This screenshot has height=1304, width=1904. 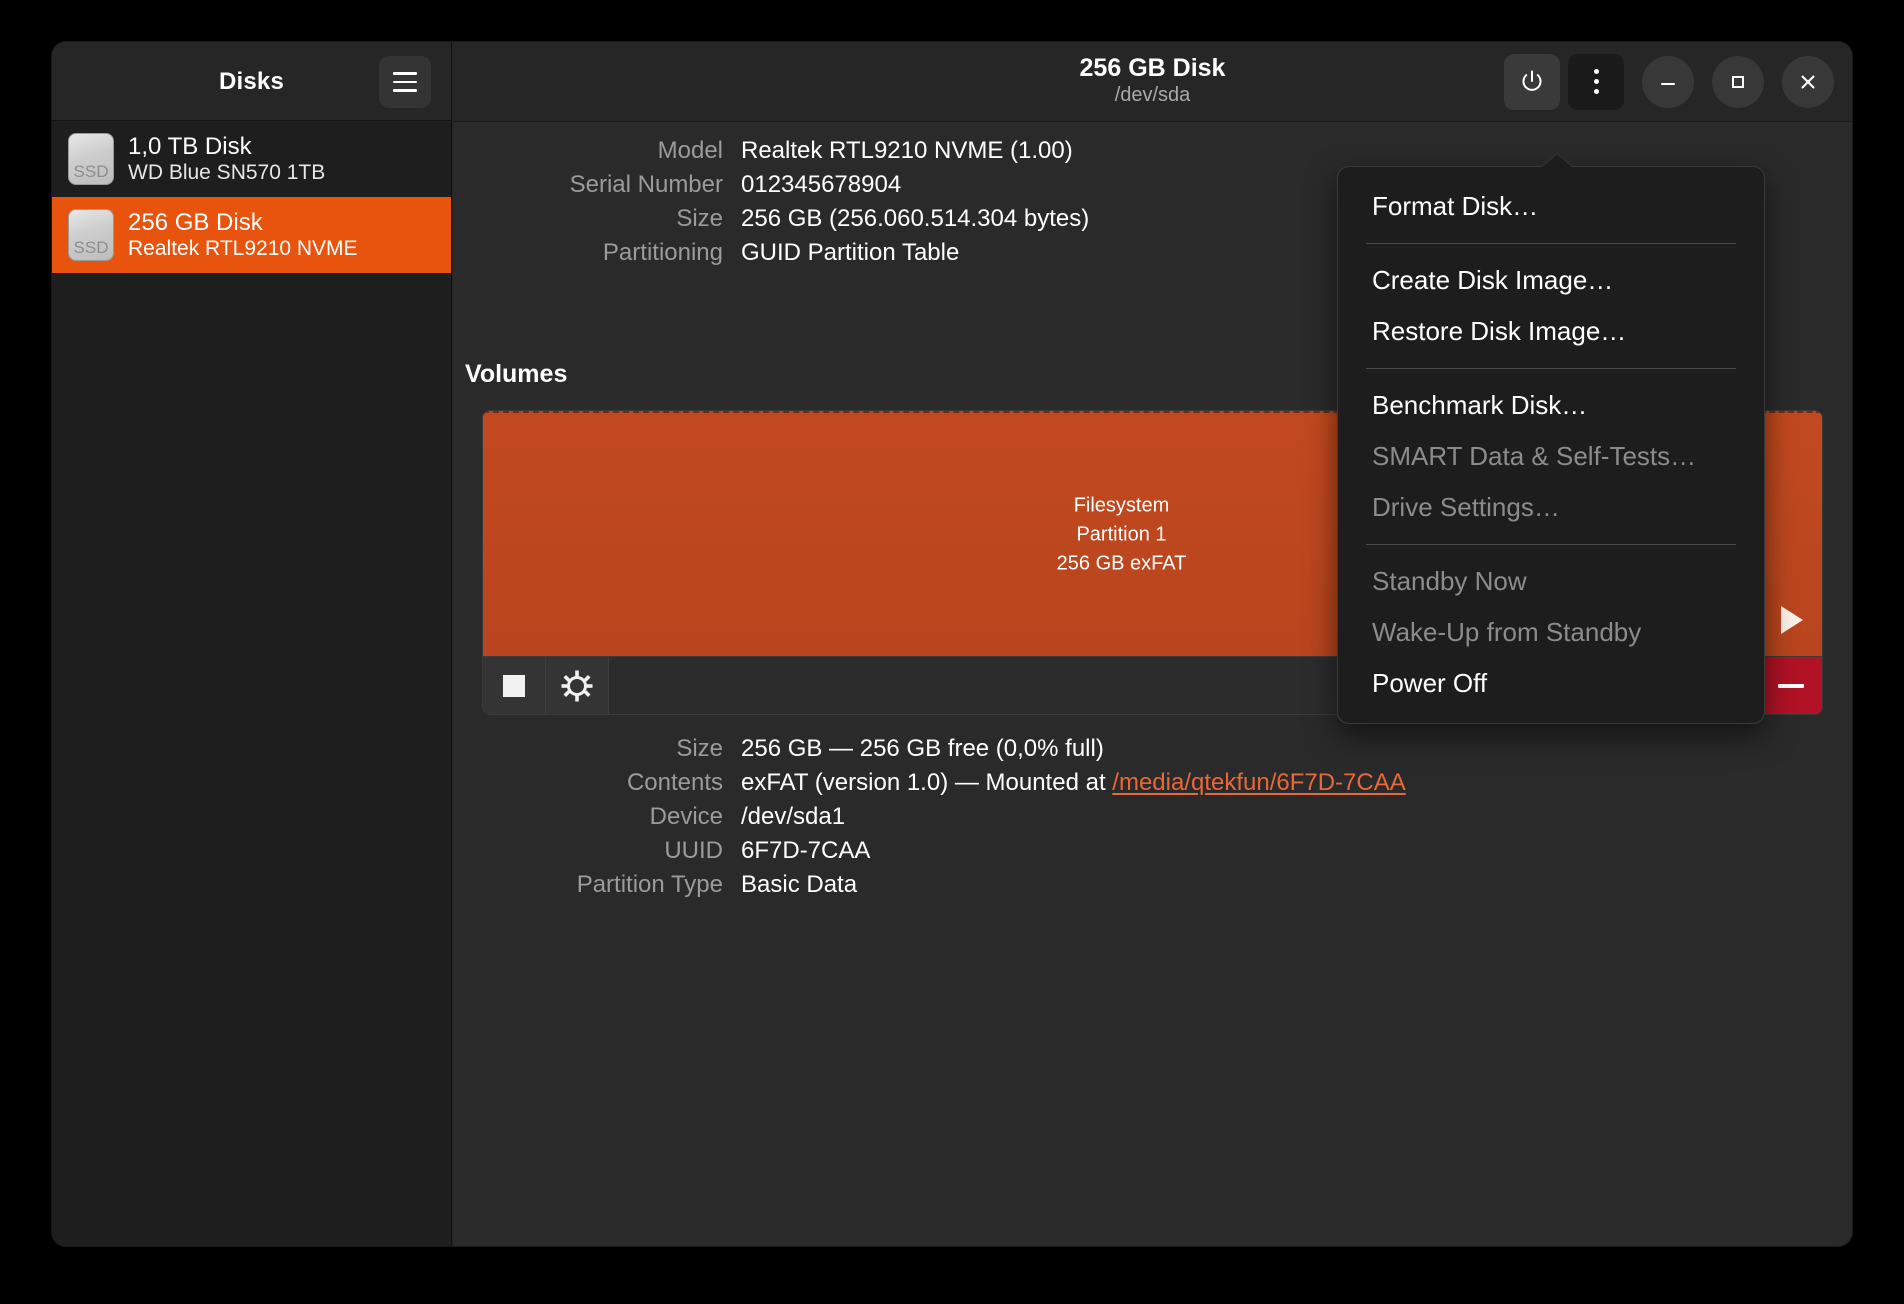 What do you see at coordinates (922, 748) in the screenshot?
I see `detail-value: 256 GB — 256 GB free (0,0% full)` at bounding box center [922, 748].